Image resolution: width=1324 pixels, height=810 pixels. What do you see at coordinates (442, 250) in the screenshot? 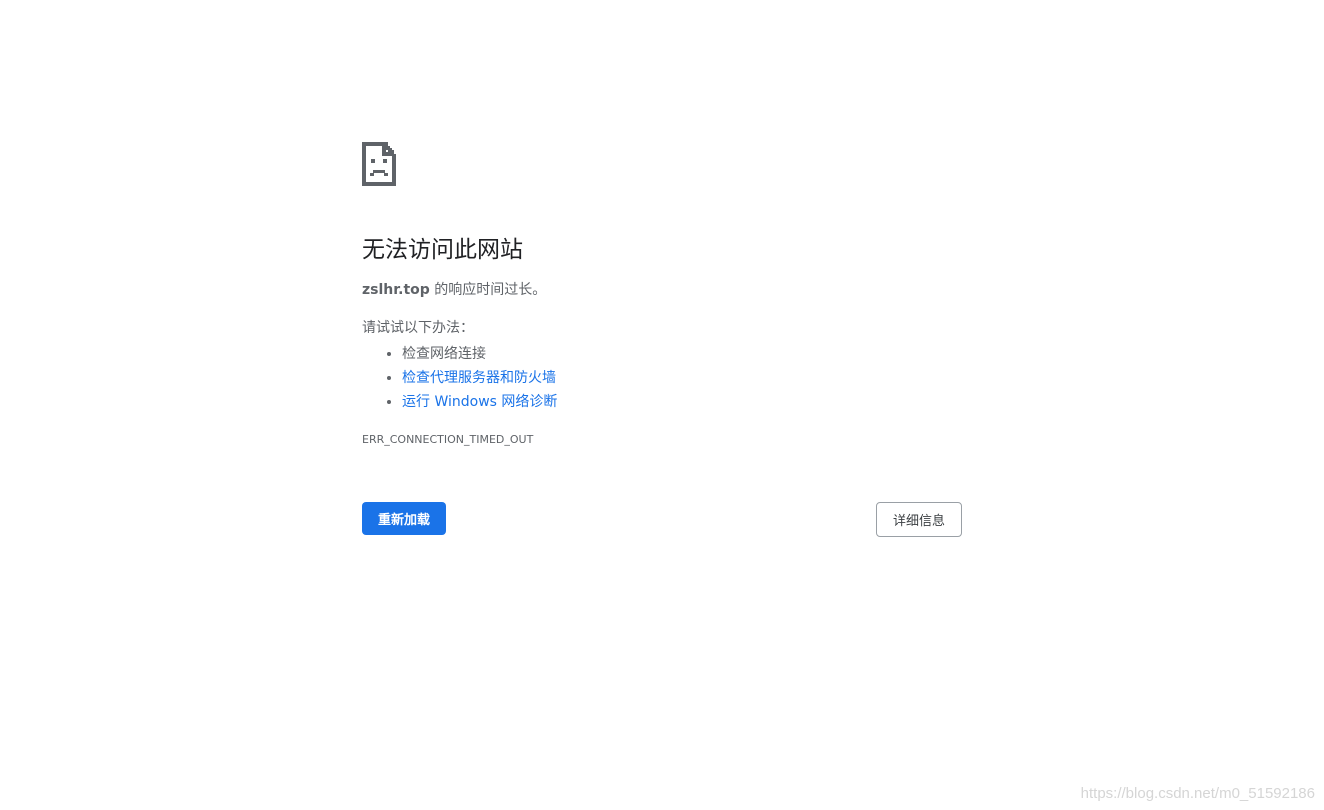
I see `page-title: 无法访问此网站` at bounding box center [442, 250].